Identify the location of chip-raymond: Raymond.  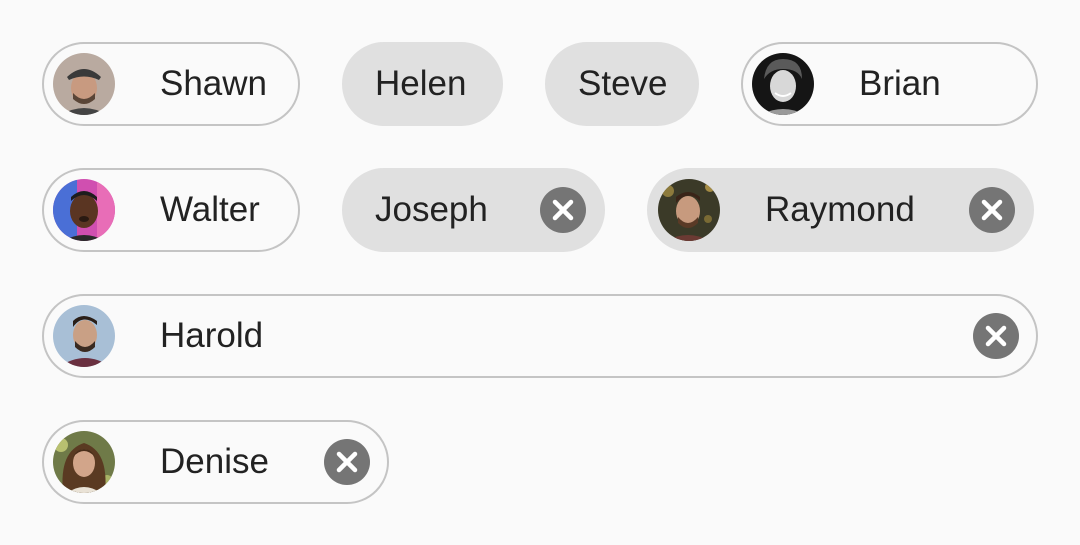
(840, 210).